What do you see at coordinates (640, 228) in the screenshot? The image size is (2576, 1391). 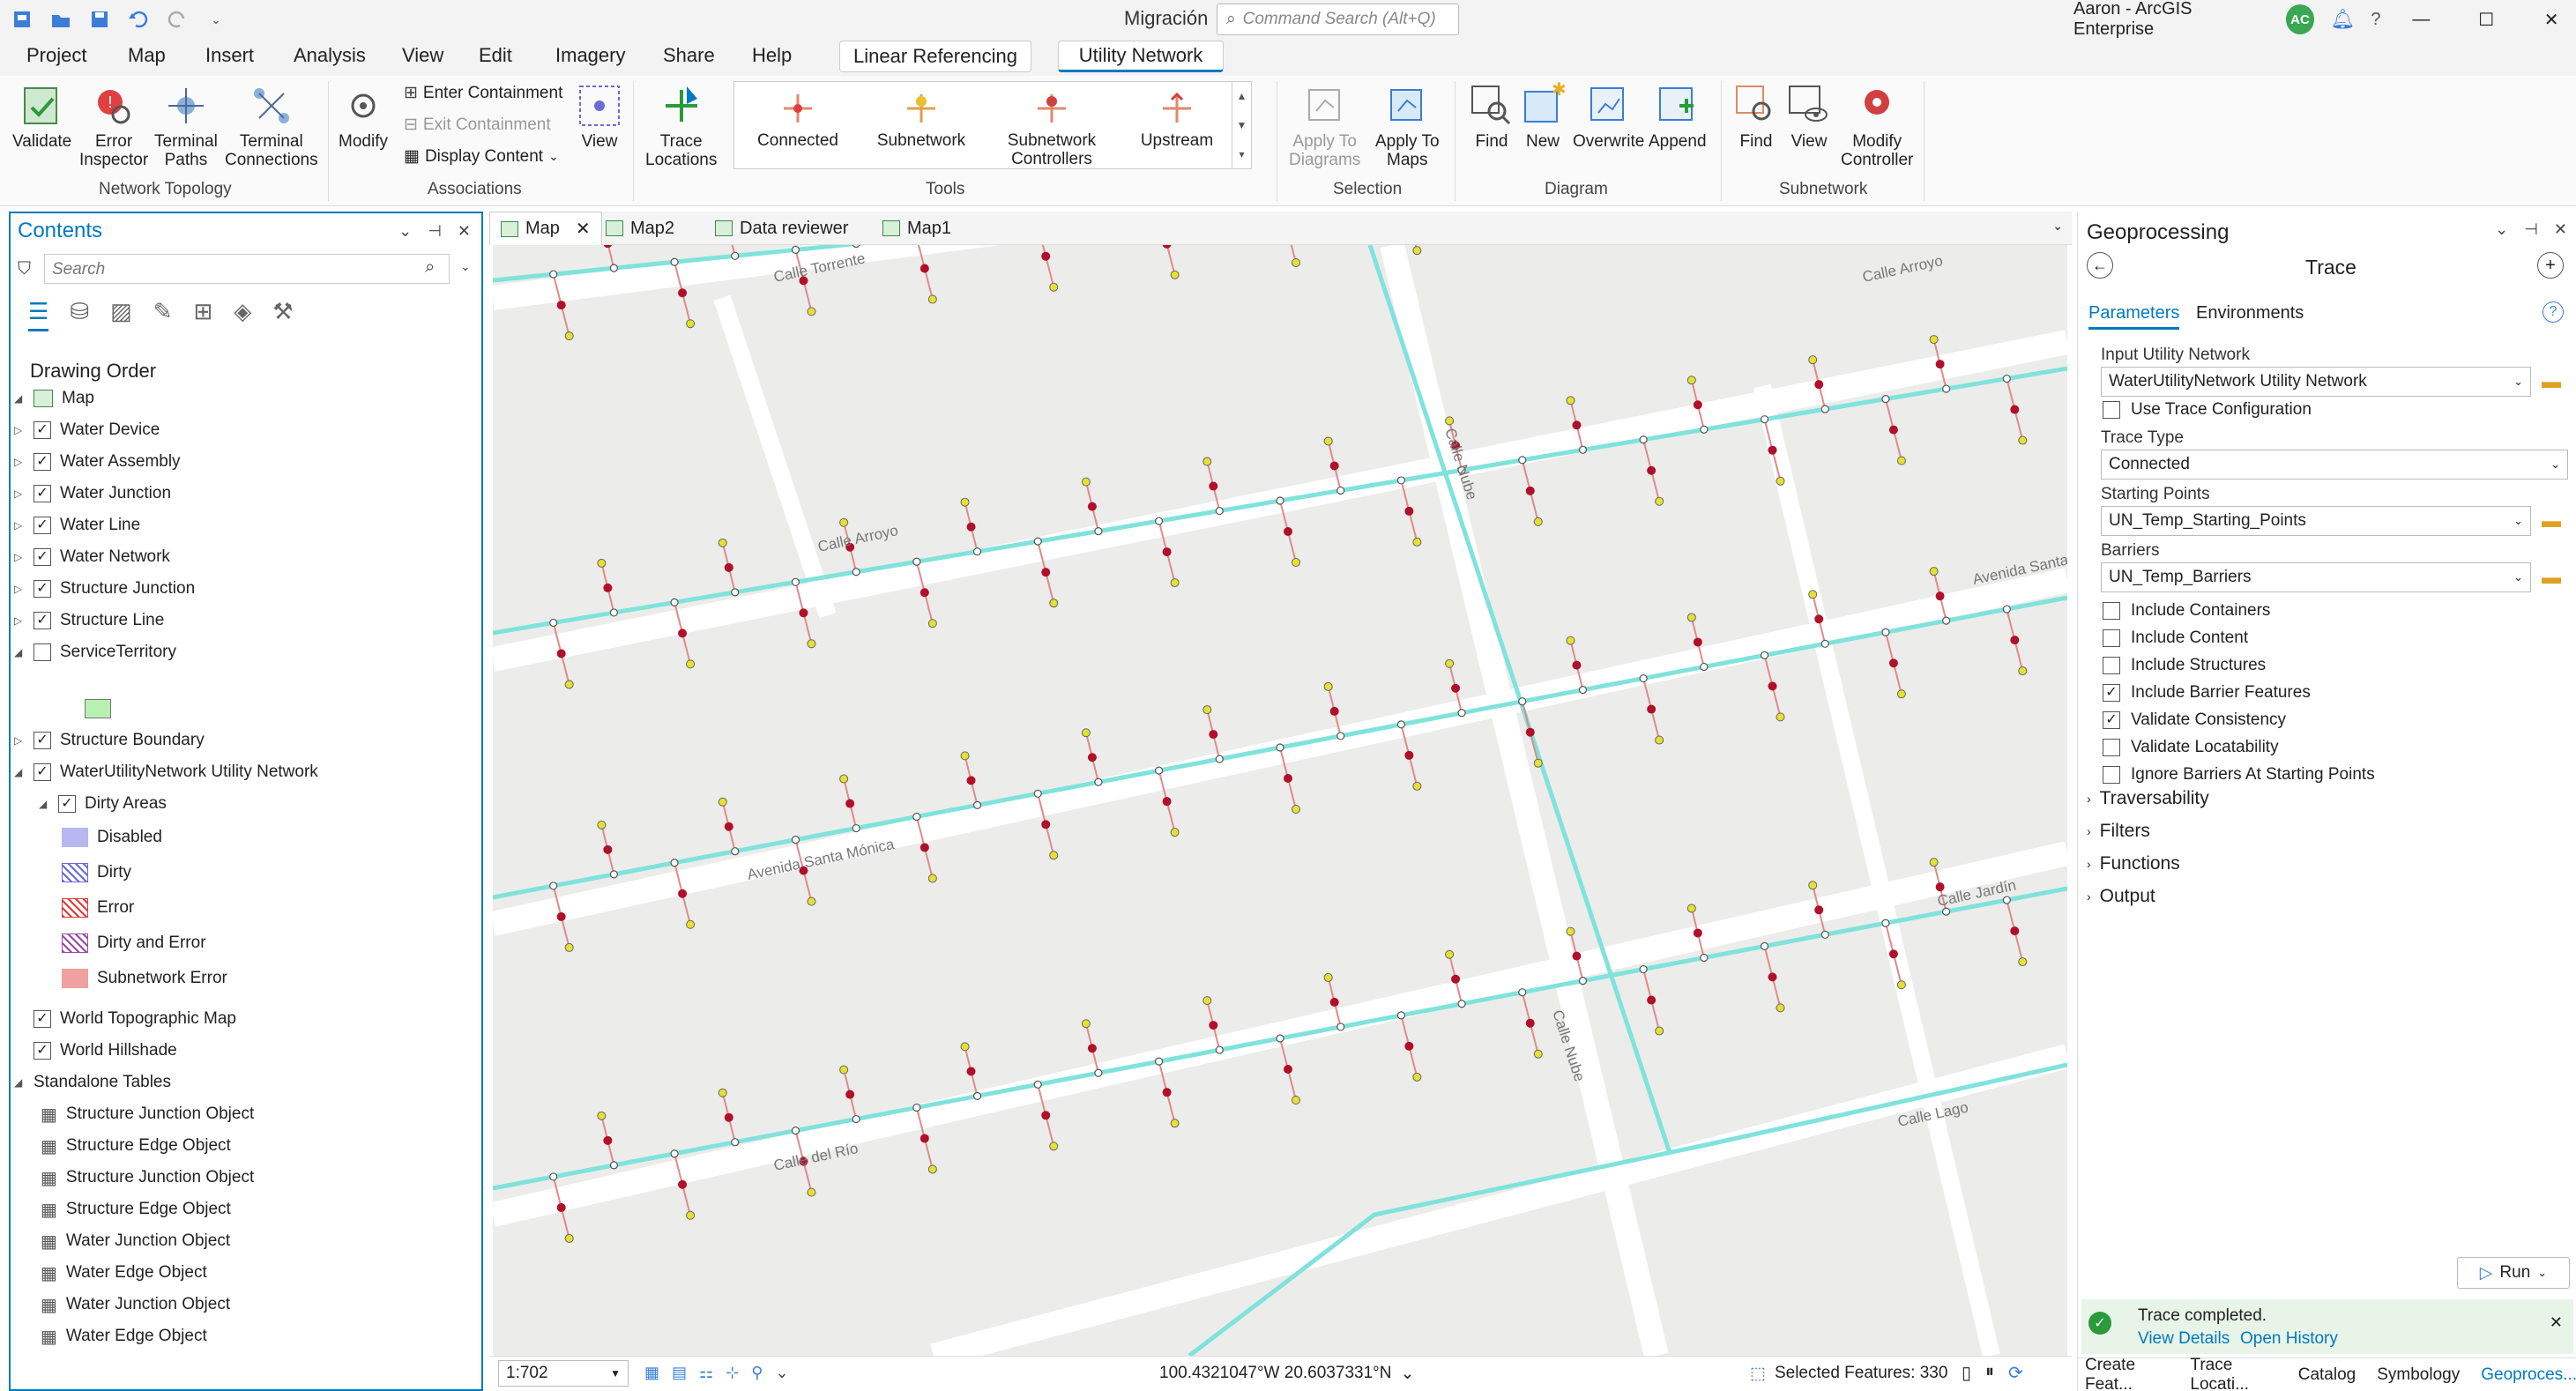 I see `map-tab-map2: Map2` at bounding box center [640, 228].